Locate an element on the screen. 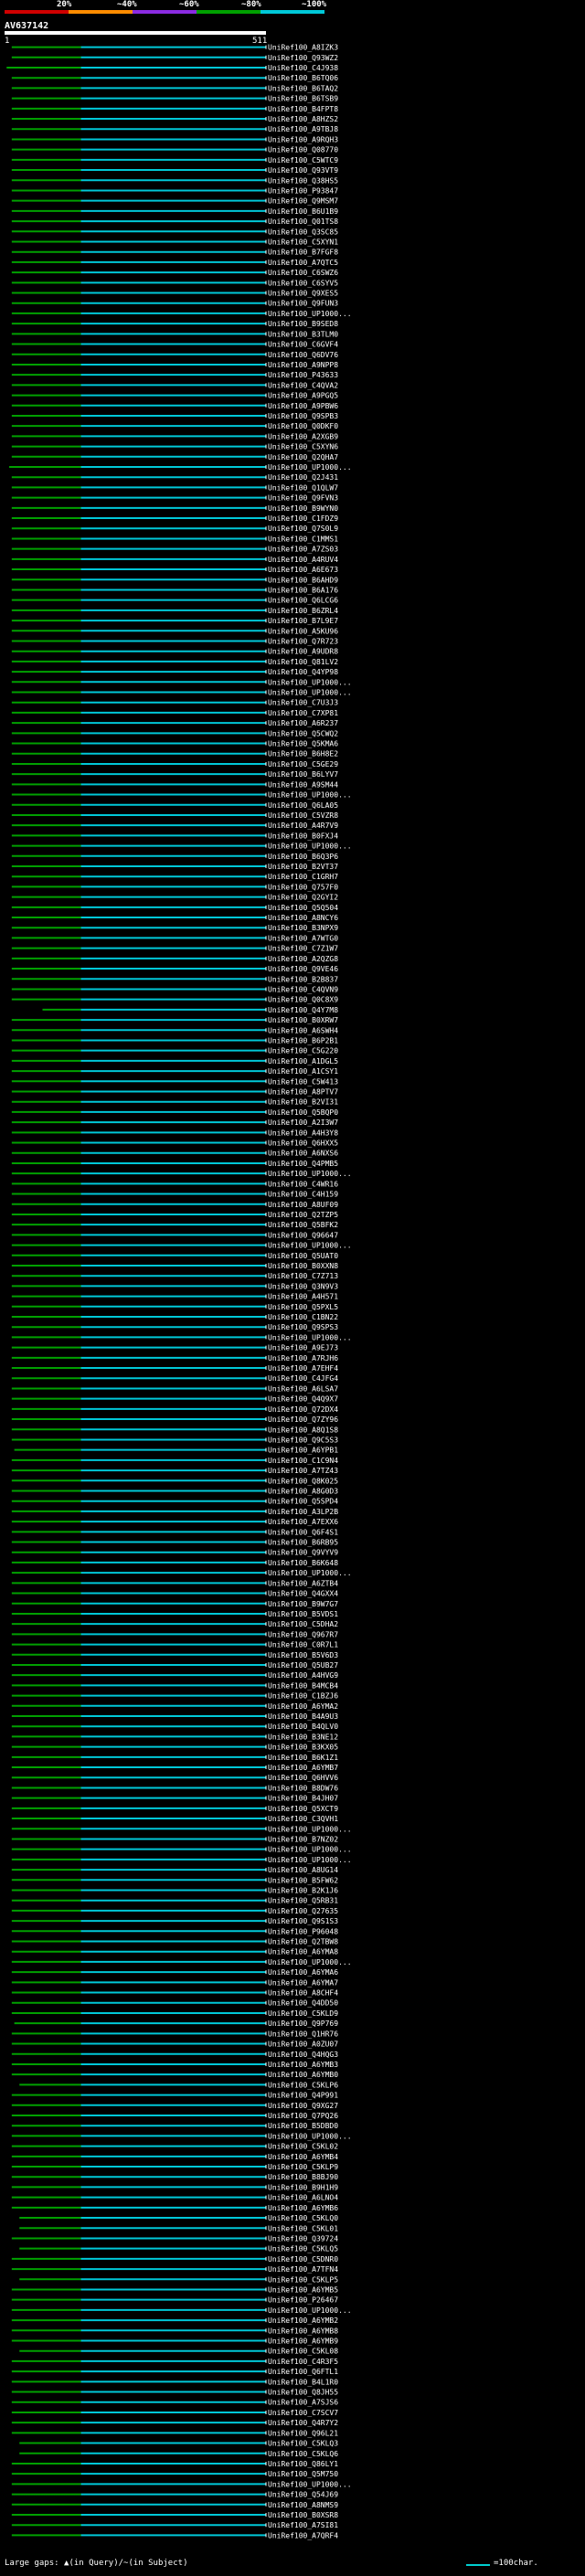 The image size is (585, 2576). hit-label: UniRef100_C5WTC9 is located at coordinates (303, 160).